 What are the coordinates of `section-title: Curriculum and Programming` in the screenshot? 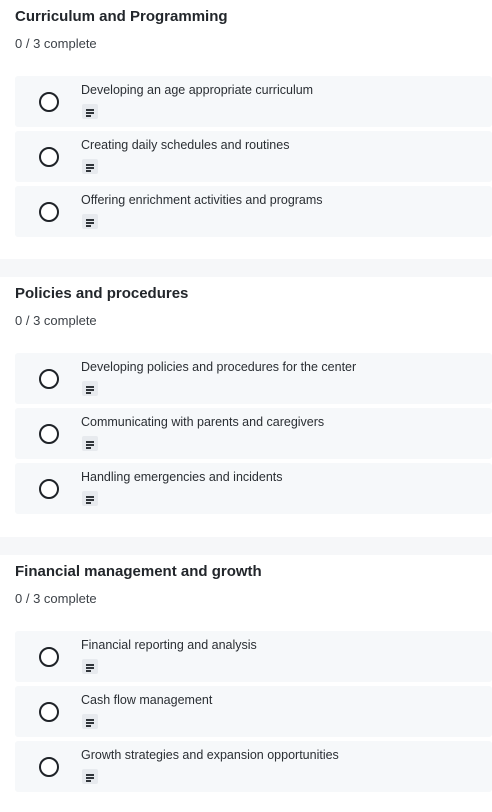 It's located at (121, 16).